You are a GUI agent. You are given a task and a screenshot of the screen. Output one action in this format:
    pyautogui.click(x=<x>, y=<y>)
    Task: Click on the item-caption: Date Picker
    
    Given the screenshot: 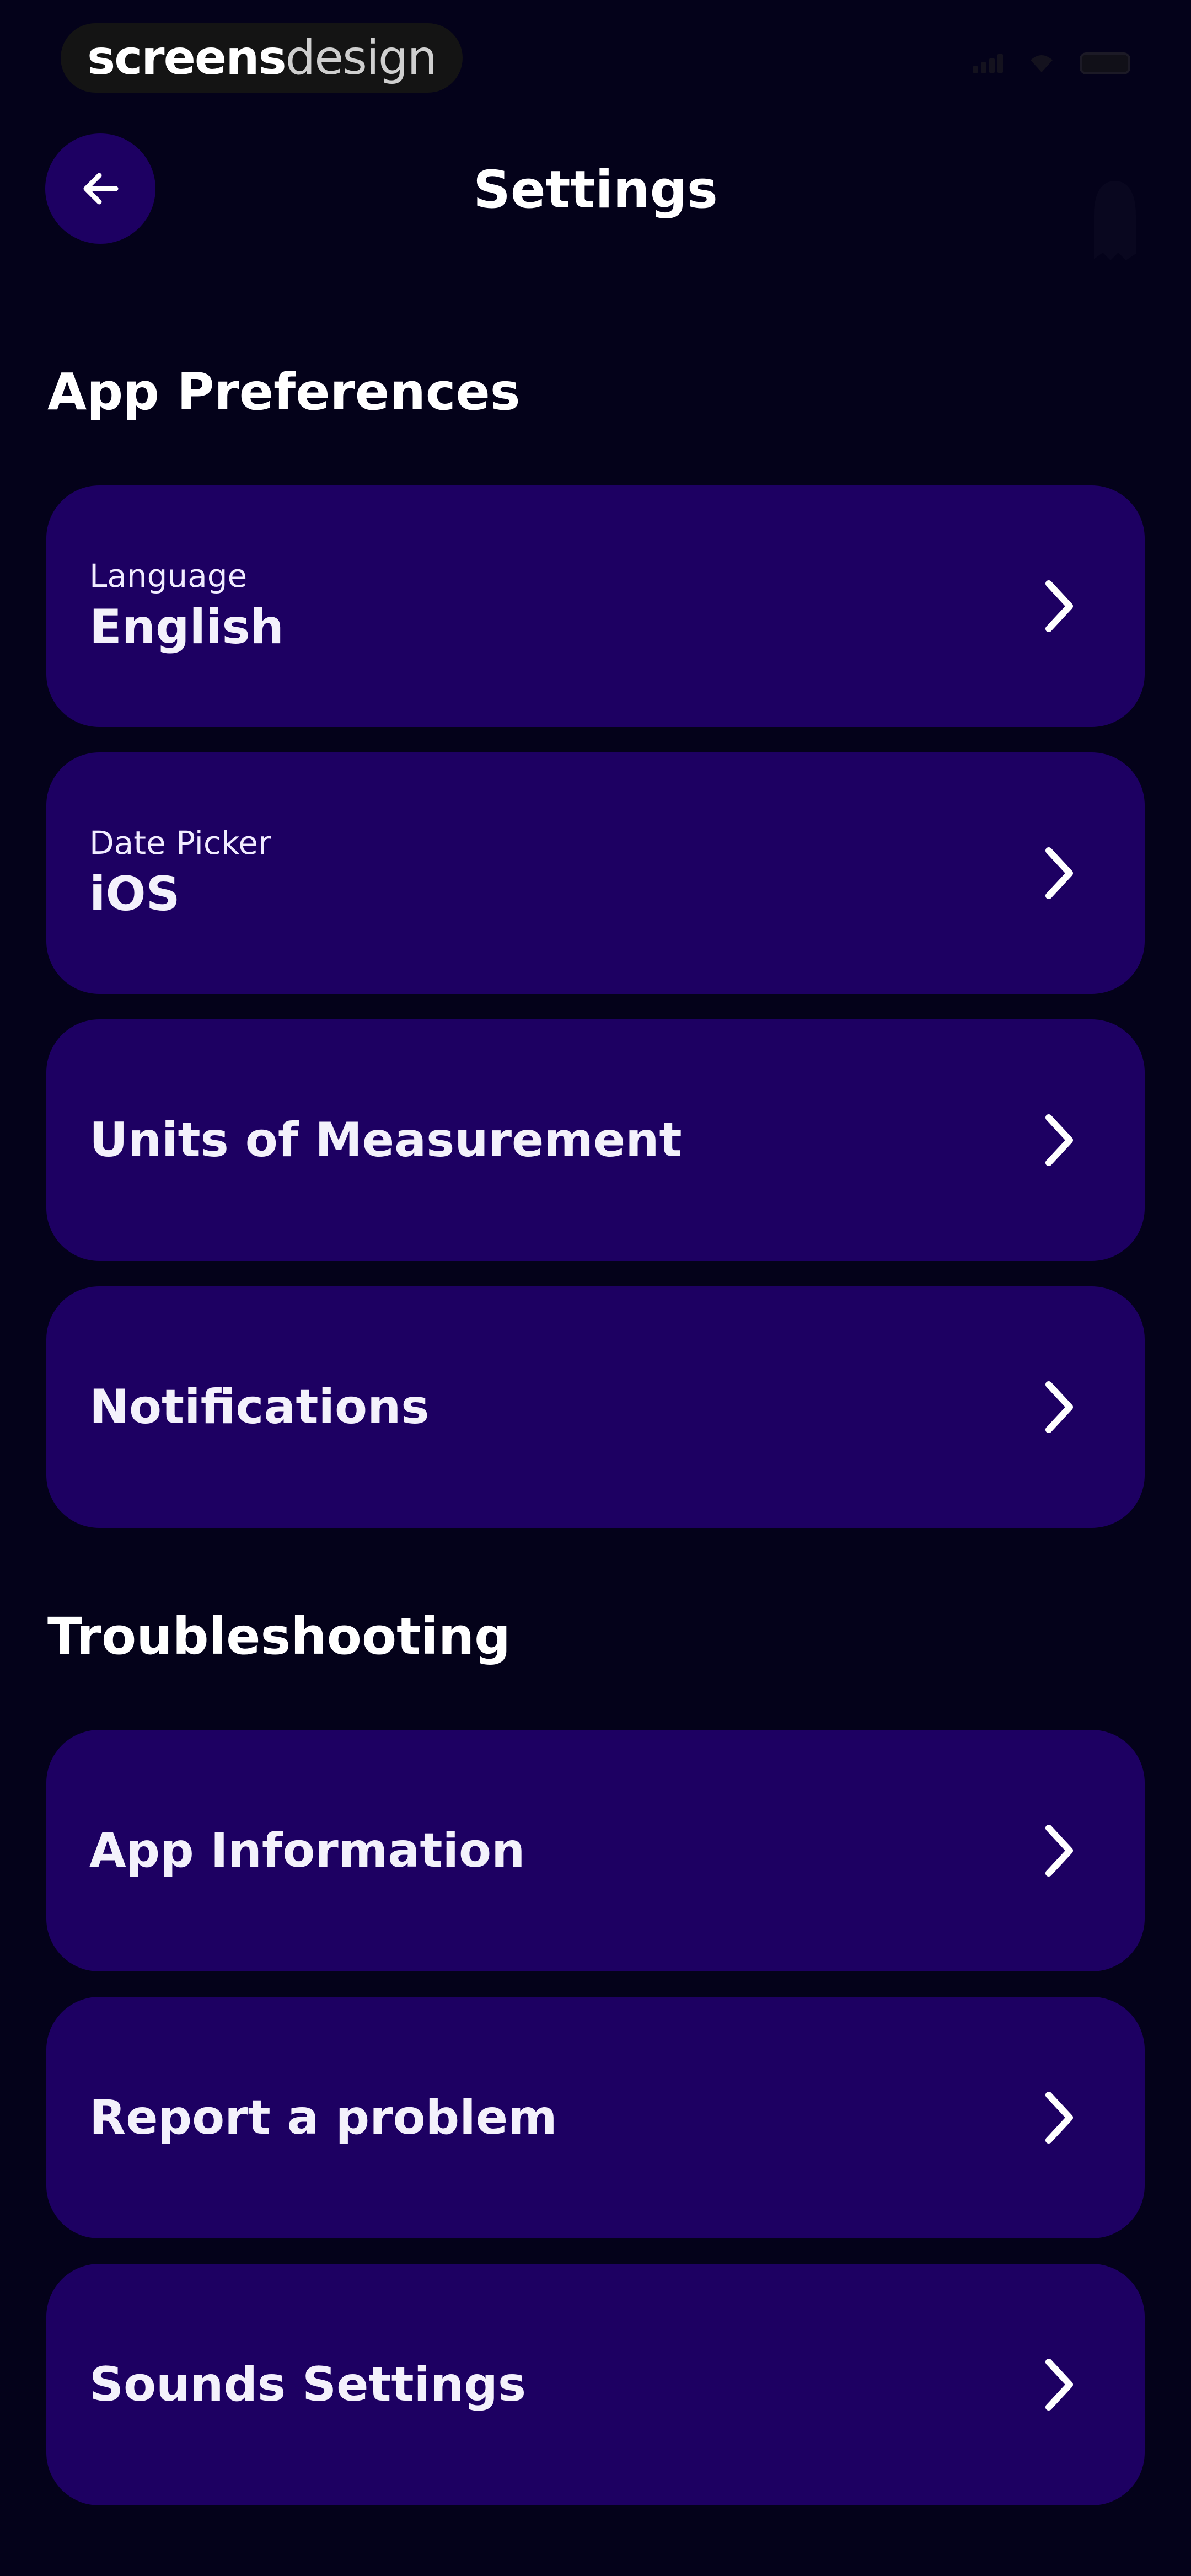 What is the action you would take?
    pyautogui.click(x=180, y=843)
    